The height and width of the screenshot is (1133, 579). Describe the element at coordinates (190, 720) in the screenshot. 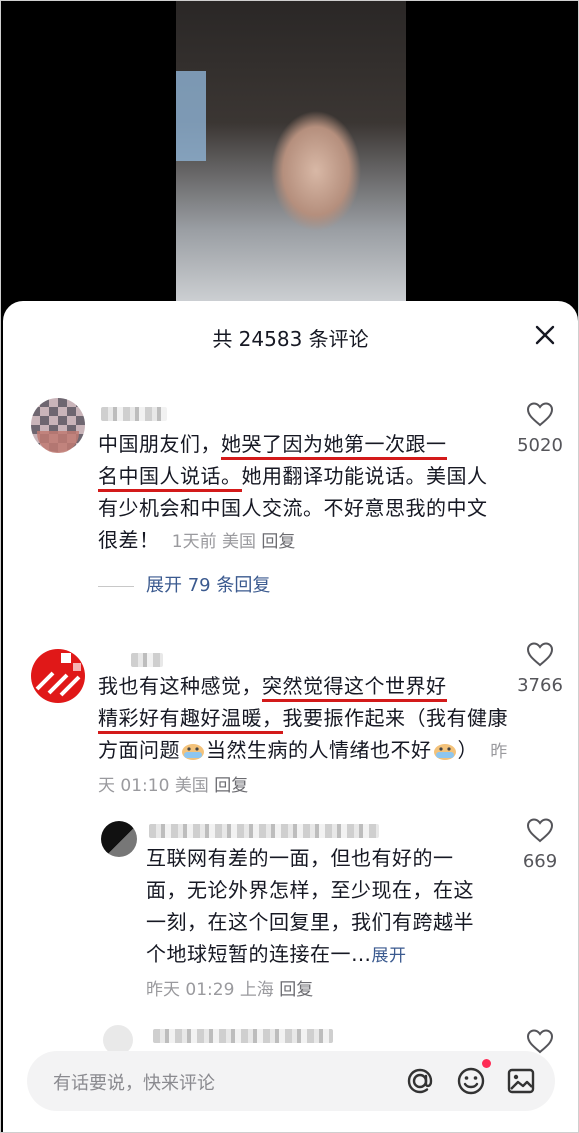

I see `highlighted-text: 精彩好有趣好温暖，` at that location.